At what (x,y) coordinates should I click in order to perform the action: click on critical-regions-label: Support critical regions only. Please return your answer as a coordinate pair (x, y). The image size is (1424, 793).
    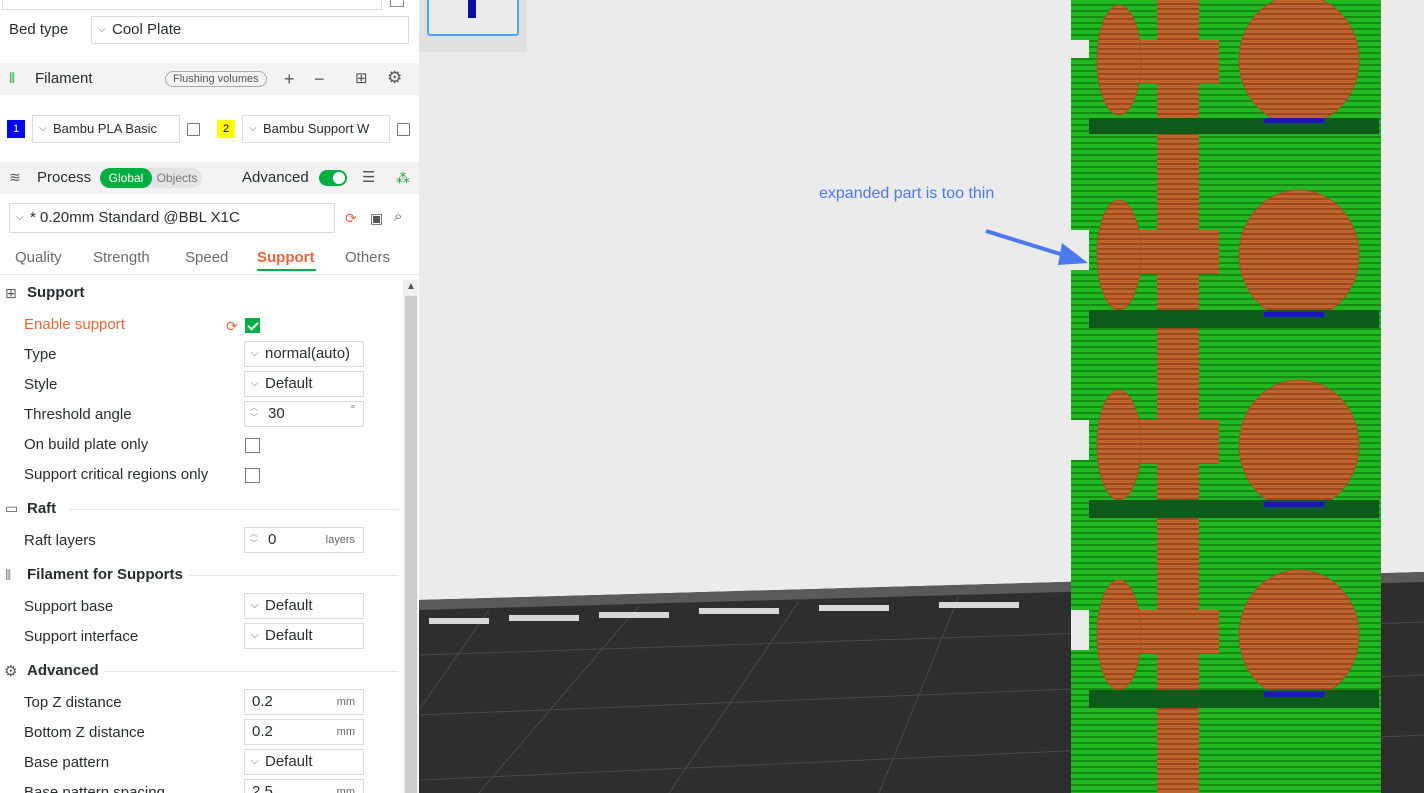
    Looking at the image, I should click on (116, 474).